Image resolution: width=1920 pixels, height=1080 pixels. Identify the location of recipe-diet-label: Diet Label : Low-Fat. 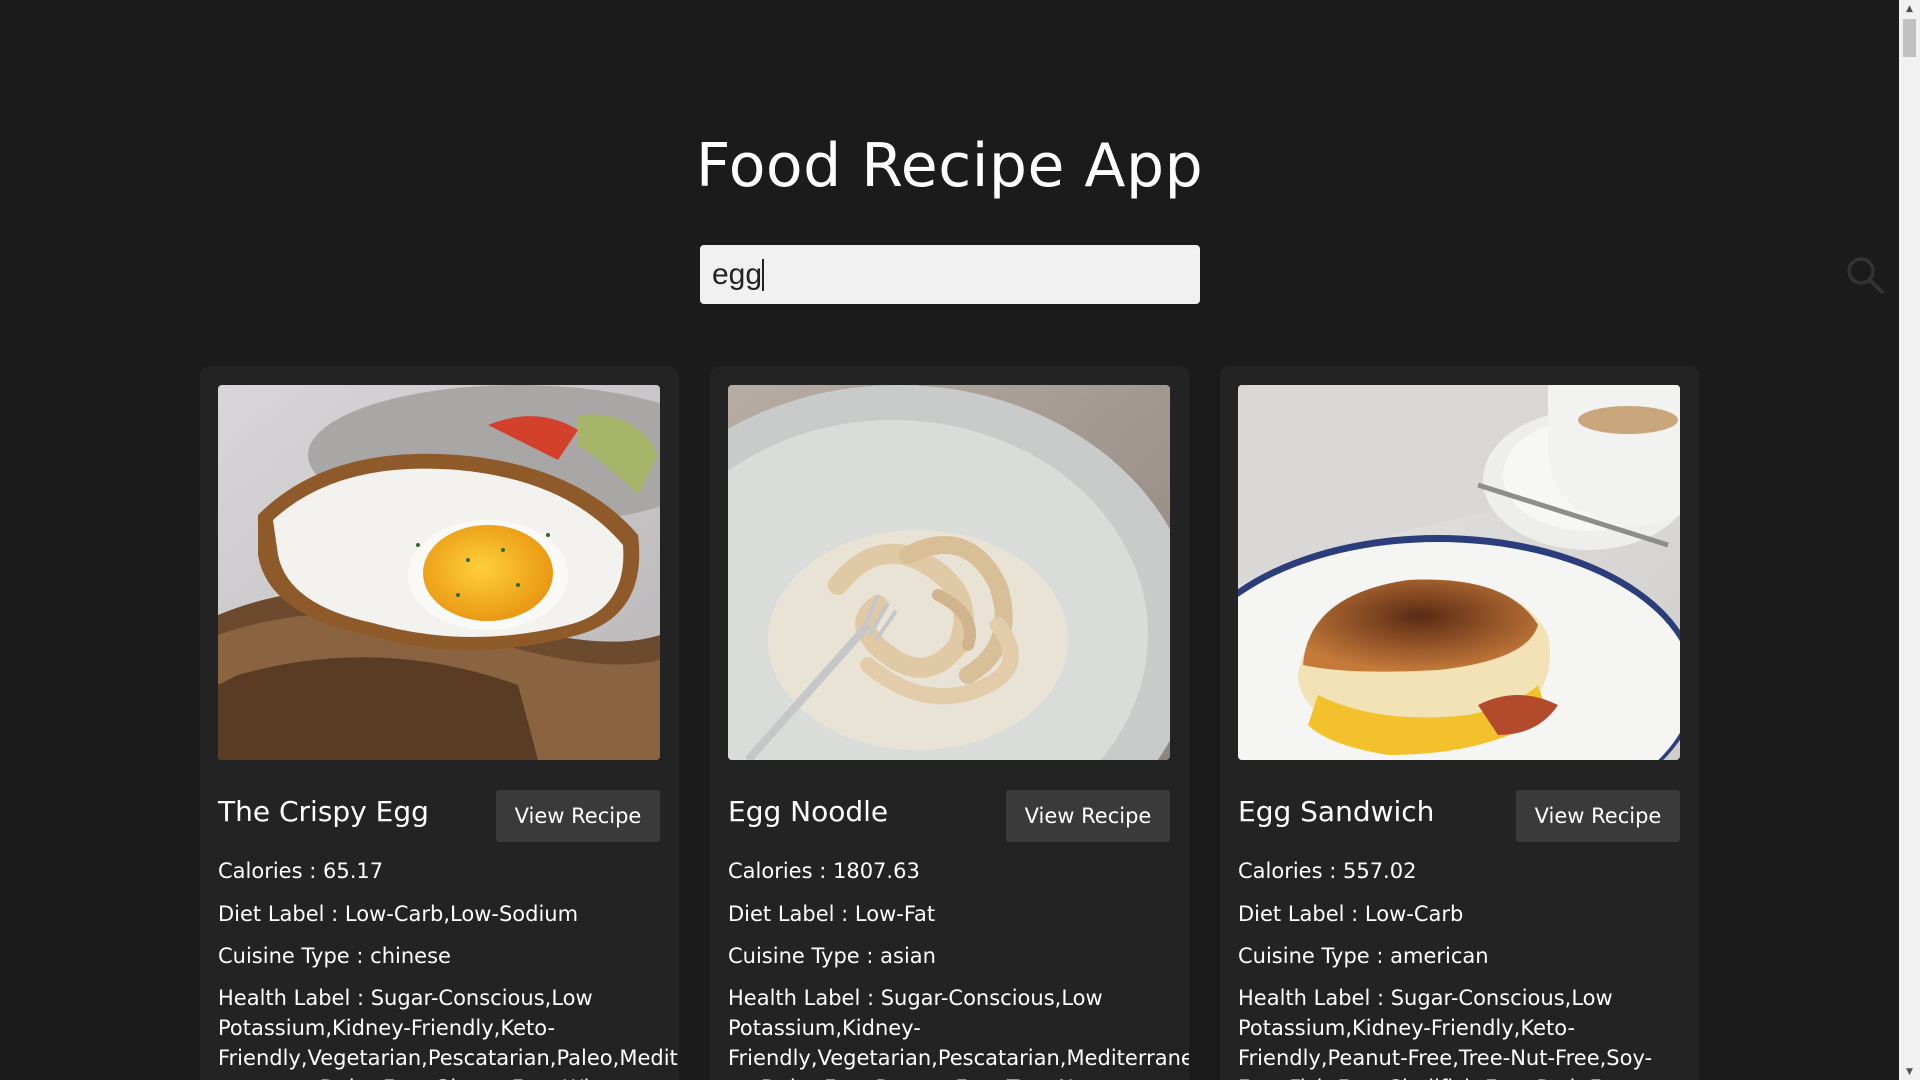
(832, 914).